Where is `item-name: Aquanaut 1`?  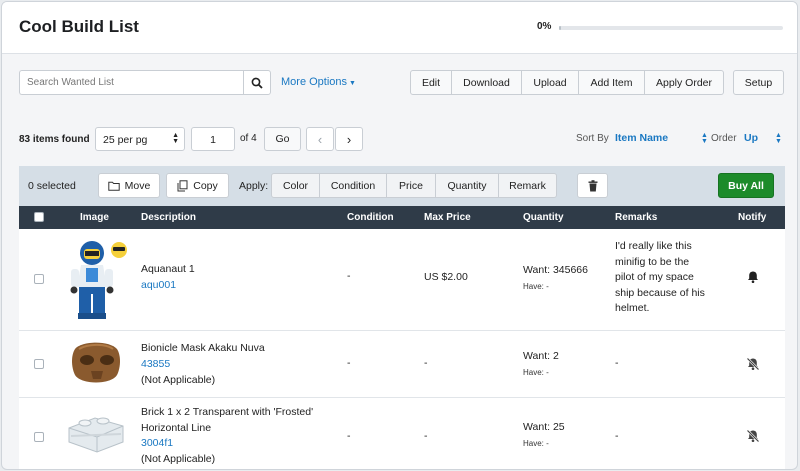
item-name: Aquanaut 1 is located at coordinates (168, 269).